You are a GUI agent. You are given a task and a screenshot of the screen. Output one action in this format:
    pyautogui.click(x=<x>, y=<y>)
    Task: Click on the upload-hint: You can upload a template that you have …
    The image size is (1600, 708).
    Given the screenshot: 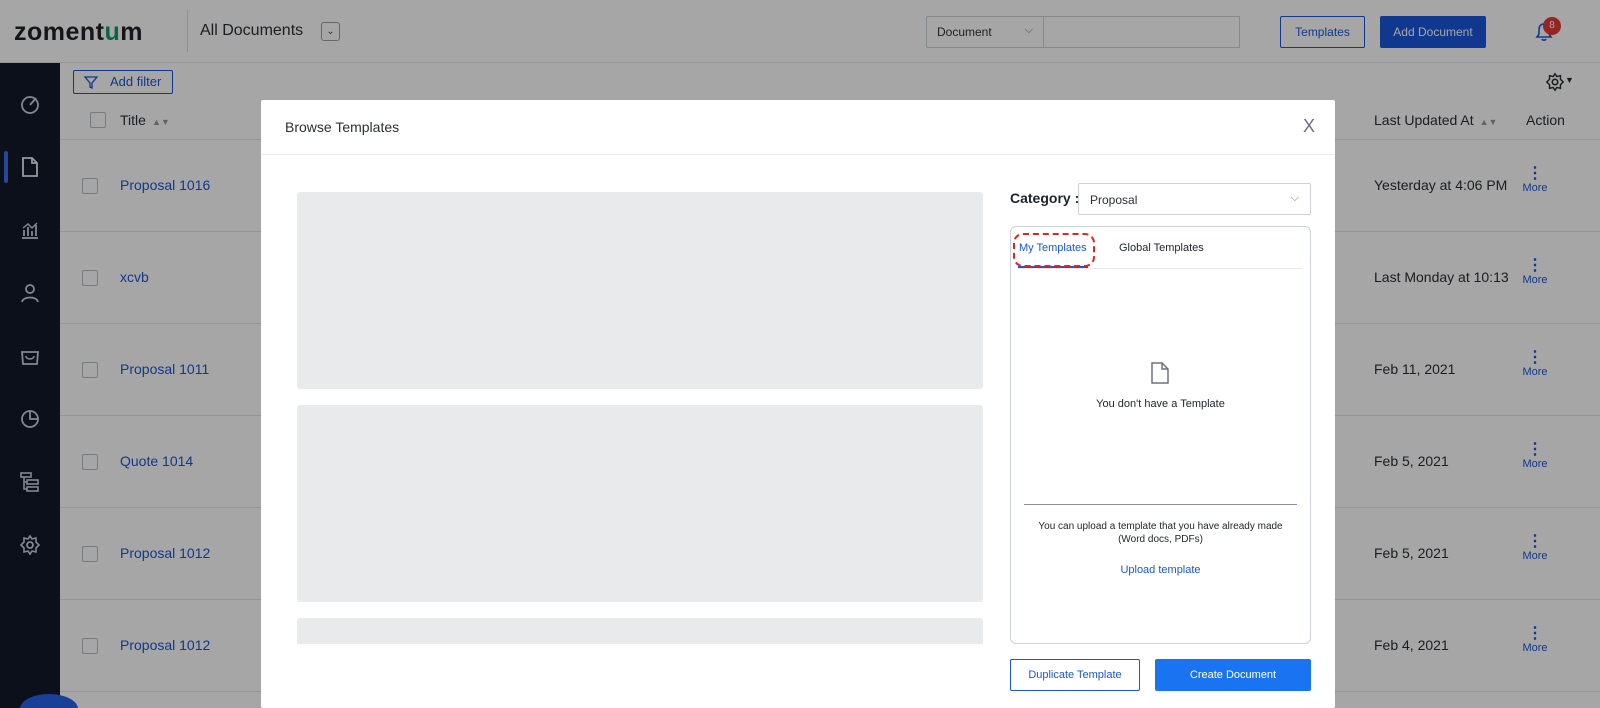 What is the action you would take?
    pyautogui.click(x=1160, y=533)
    